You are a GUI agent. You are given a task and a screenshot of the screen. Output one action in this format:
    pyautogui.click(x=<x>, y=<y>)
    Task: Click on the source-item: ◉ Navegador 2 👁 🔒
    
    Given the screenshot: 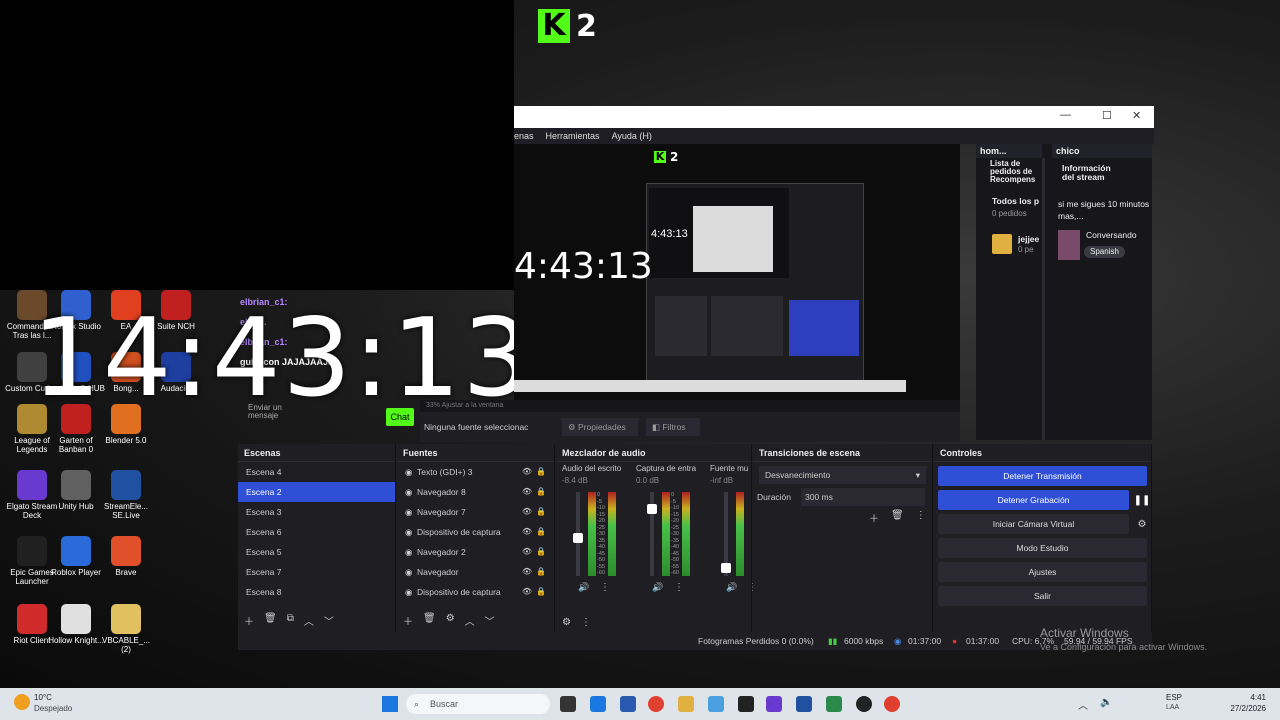 What is the action you would take?
    pyautogui.click(x=475, y=552)
    